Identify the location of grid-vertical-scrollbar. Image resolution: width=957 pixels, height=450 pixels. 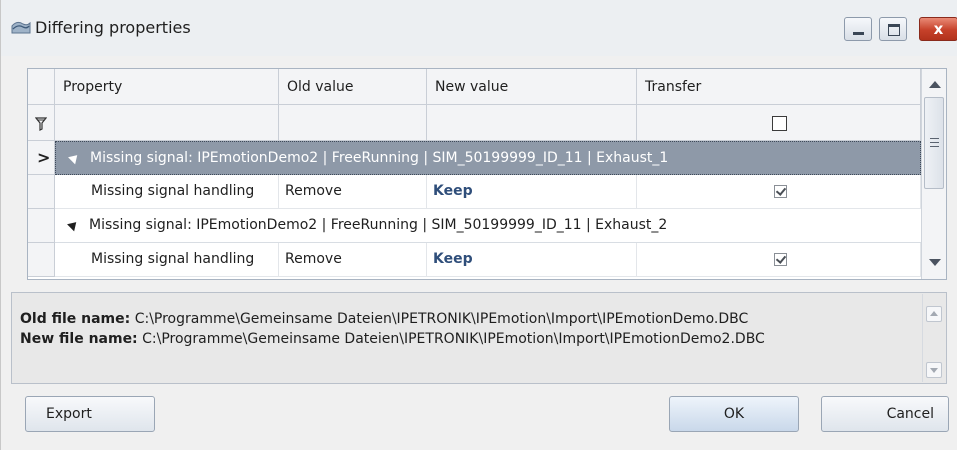
(933, 174).